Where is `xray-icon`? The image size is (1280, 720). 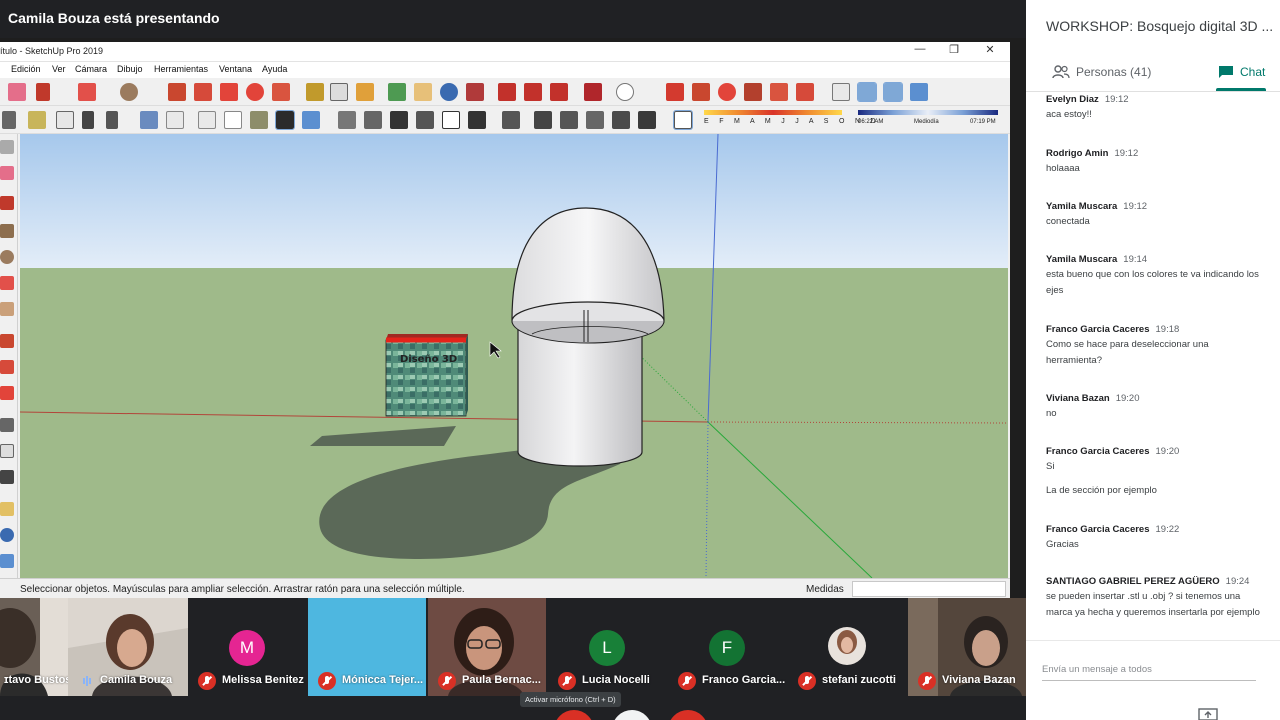 xray-icon is located at coordinates (867, 92).